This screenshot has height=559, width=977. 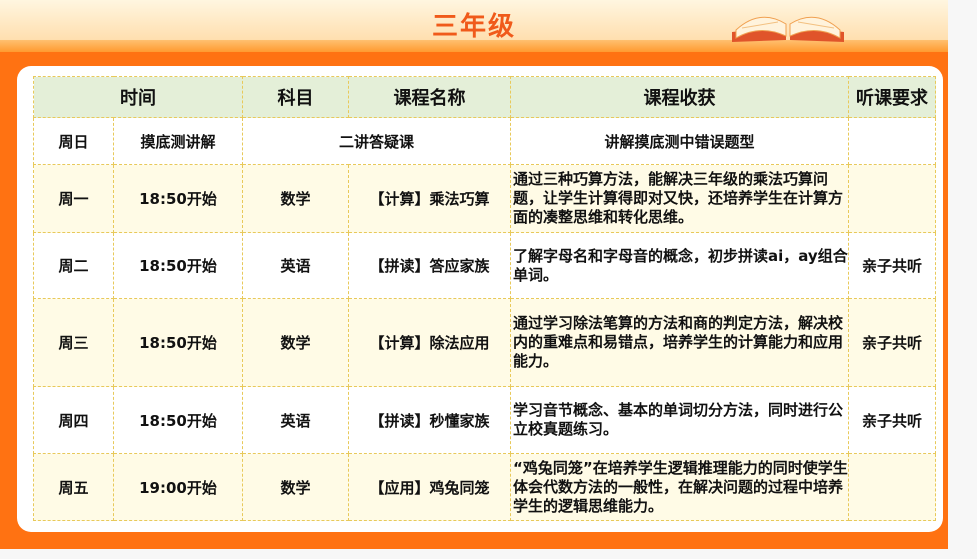 I want to click on day-cell: 周日, so click(x=73, y=141).